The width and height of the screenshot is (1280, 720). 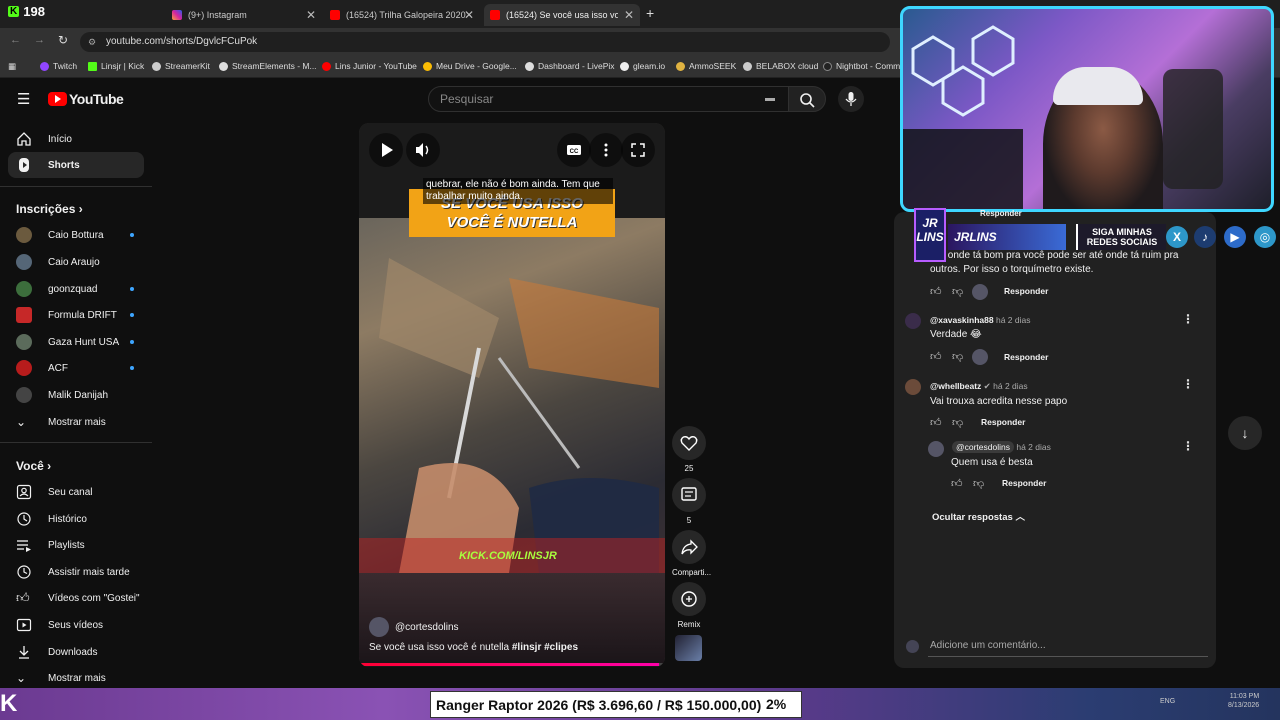 What do you see at coordinates (116, 66) in the screenshot?
I see `bookmark-kick: Linsjr | Kick` at bounding box center [116, 66].